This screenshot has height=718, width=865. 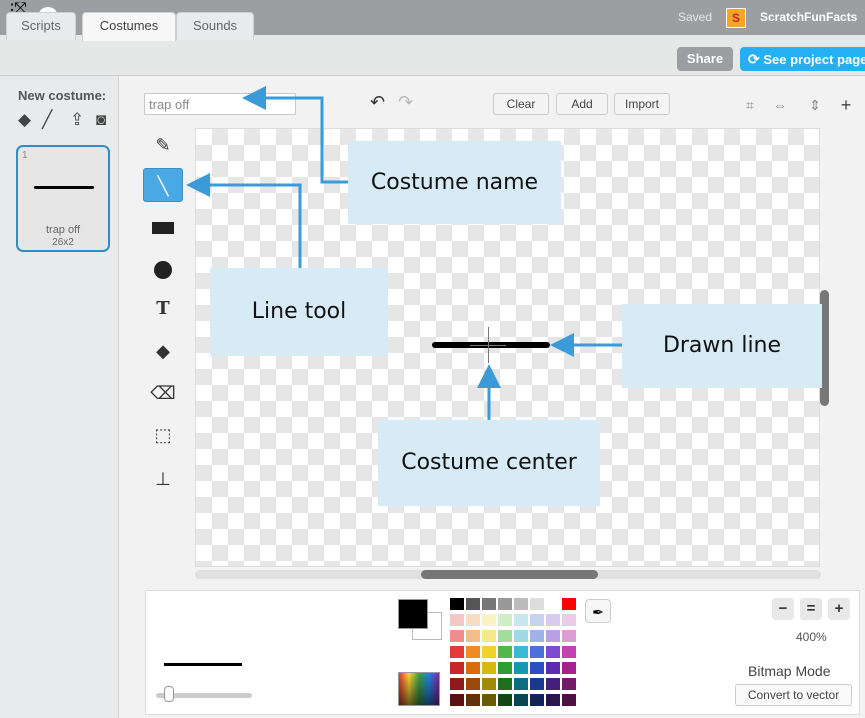 What do you see at coordinates (454, 182) in the screenshot?
I see `callout-costume-name: Costume name` at bounding box center [454, 182].